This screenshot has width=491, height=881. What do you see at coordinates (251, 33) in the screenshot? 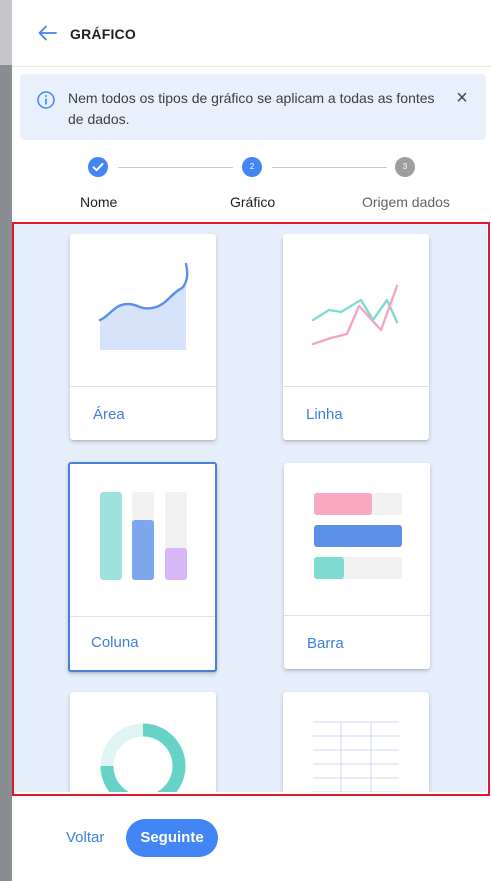
I see `header: GRÁFICO` at bounding box center [251, 33].